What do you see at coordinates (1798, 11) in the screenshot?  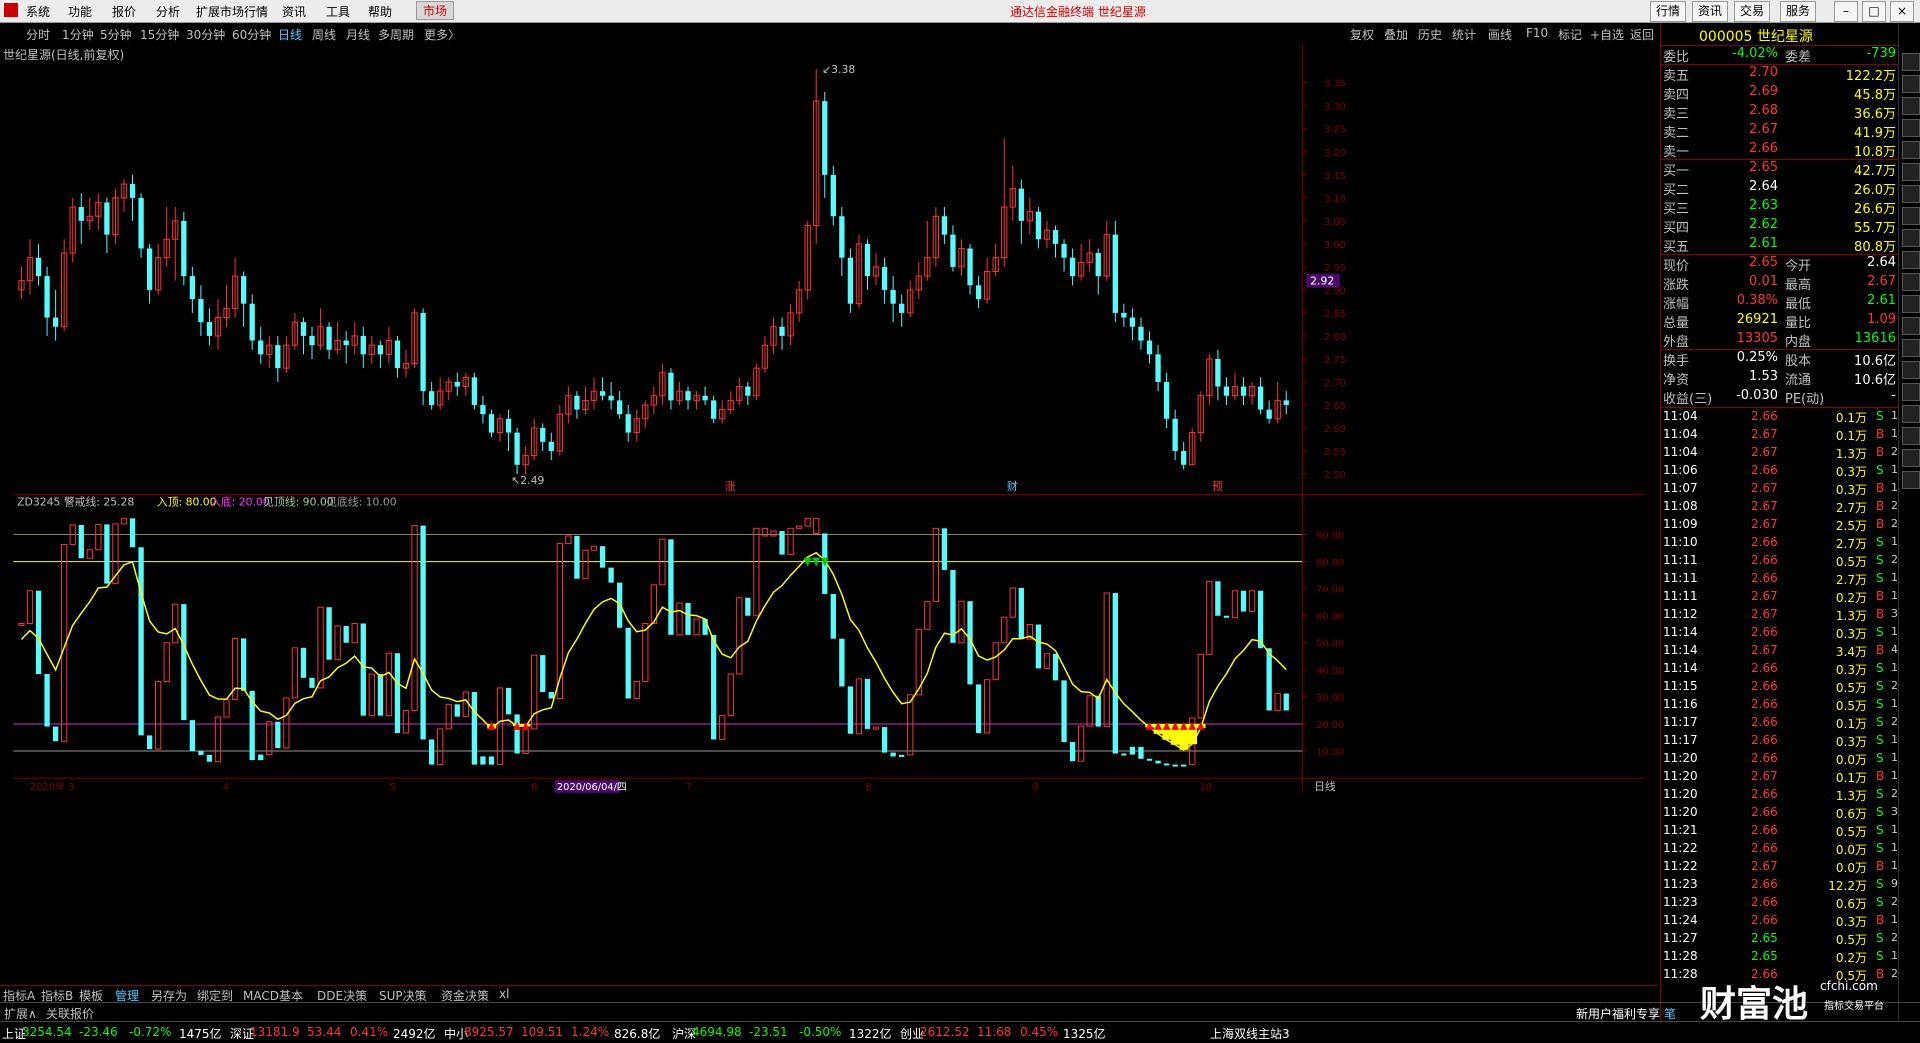 I see `btn-service: 服务` at bounding box center [1798, 11].